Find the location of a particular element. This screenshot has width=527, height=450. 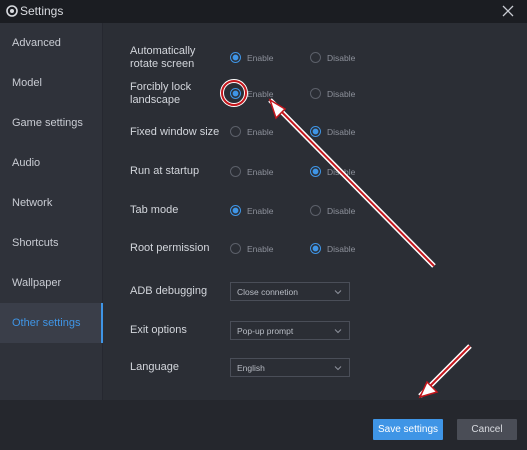

root-permission-enable-radio is located at coordinates (235, 248).